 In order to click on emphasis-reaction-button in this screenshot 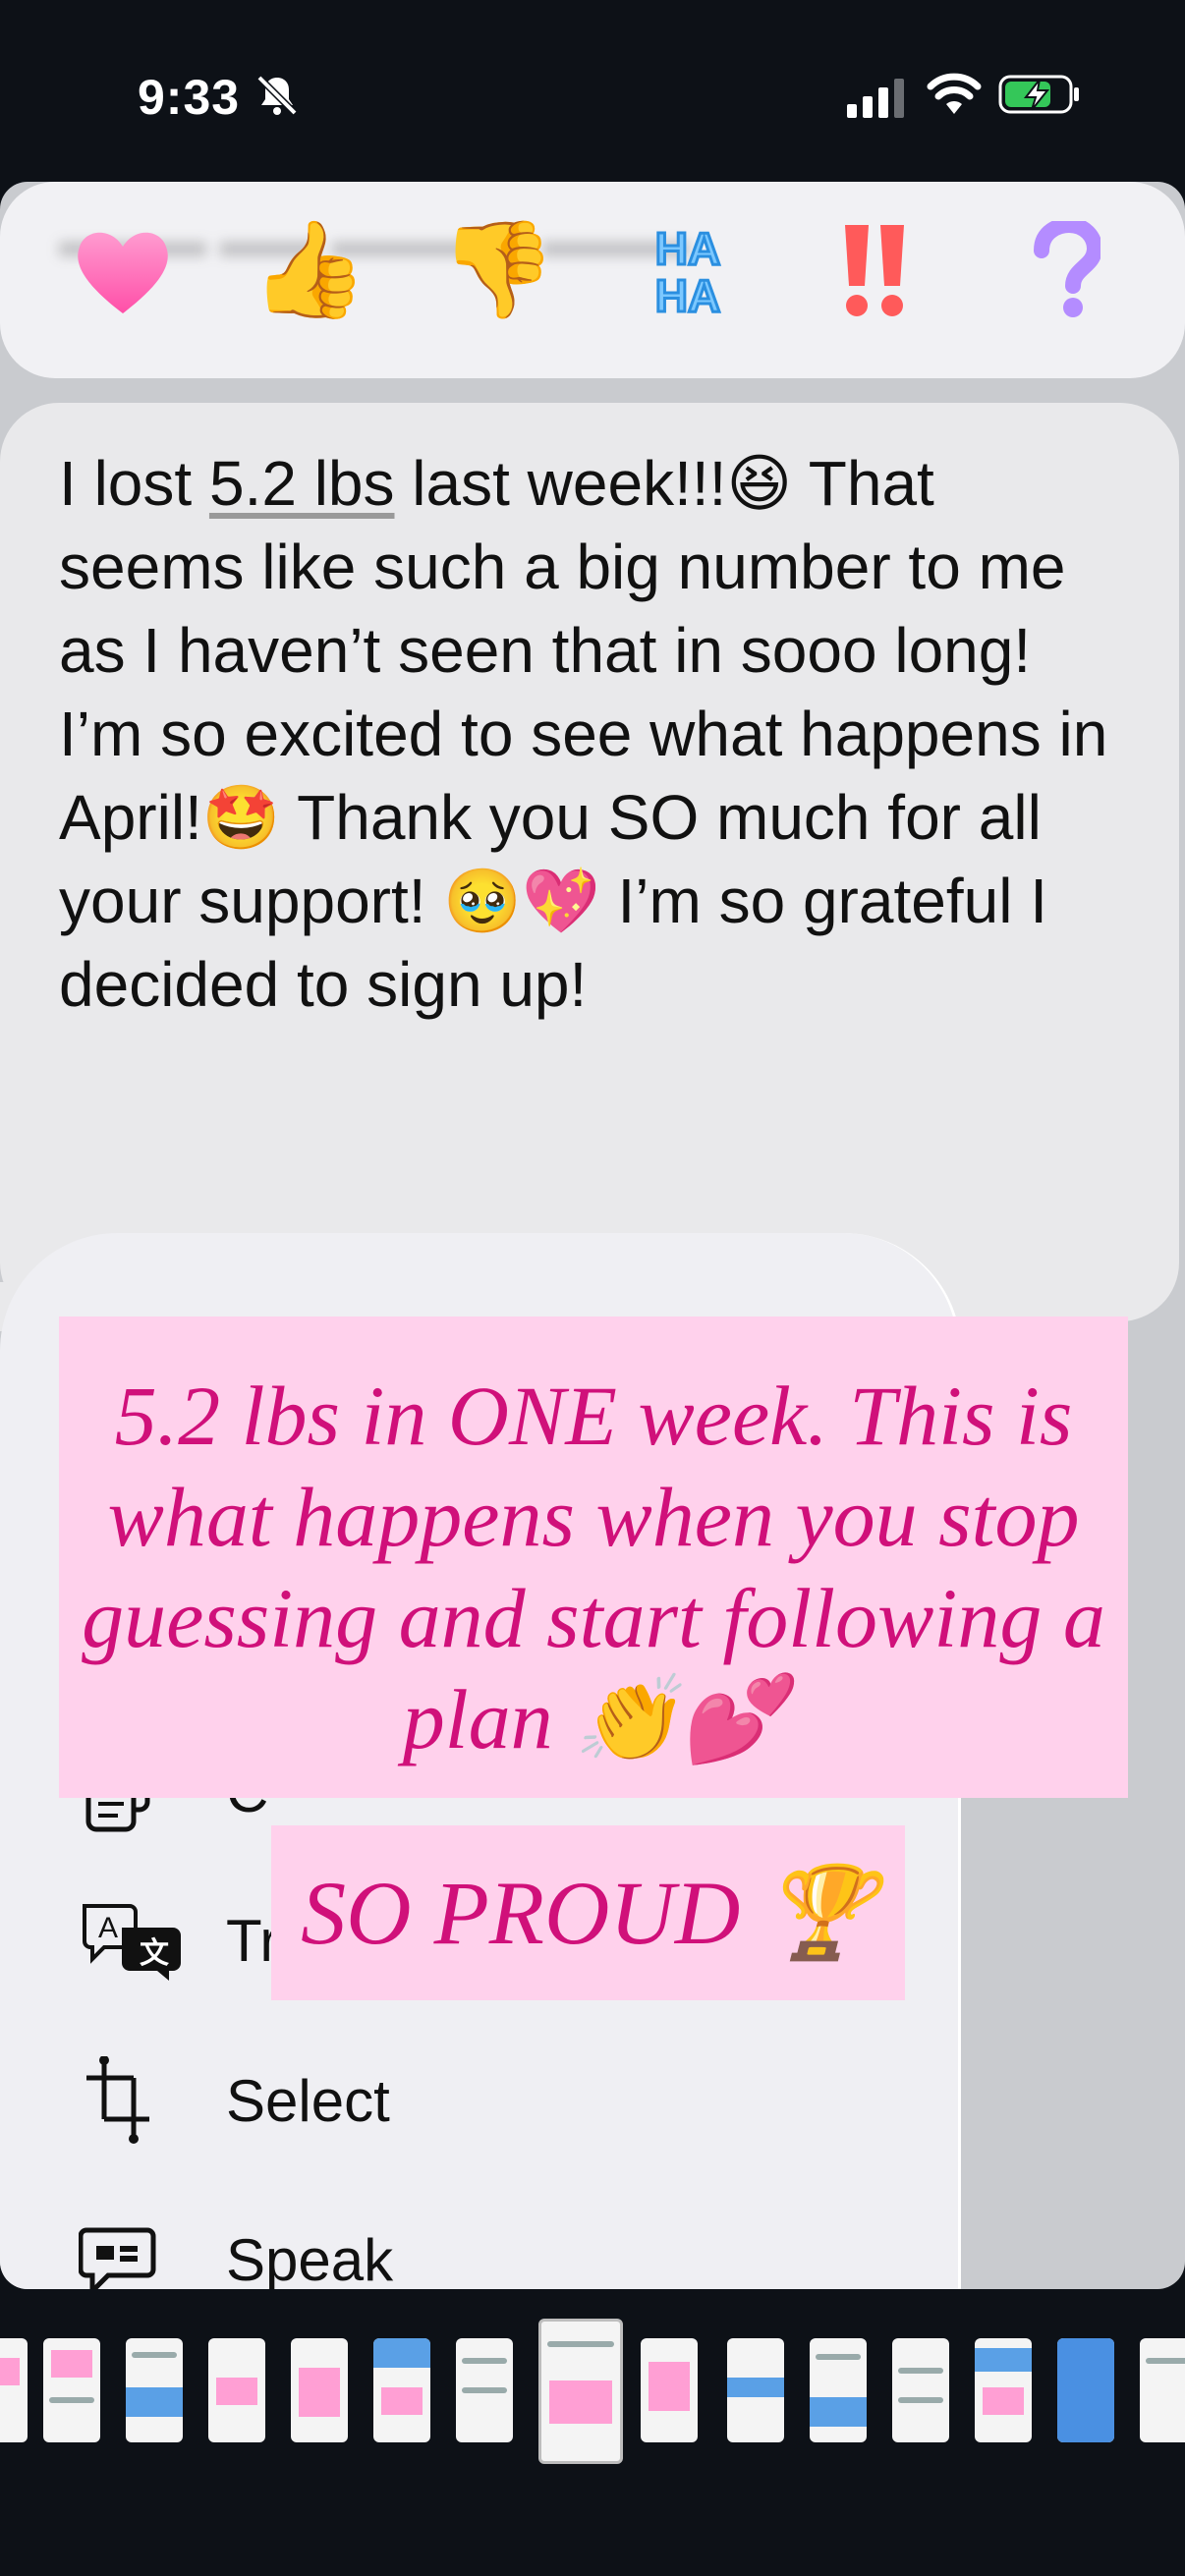, I will do `click(875, 270)`.